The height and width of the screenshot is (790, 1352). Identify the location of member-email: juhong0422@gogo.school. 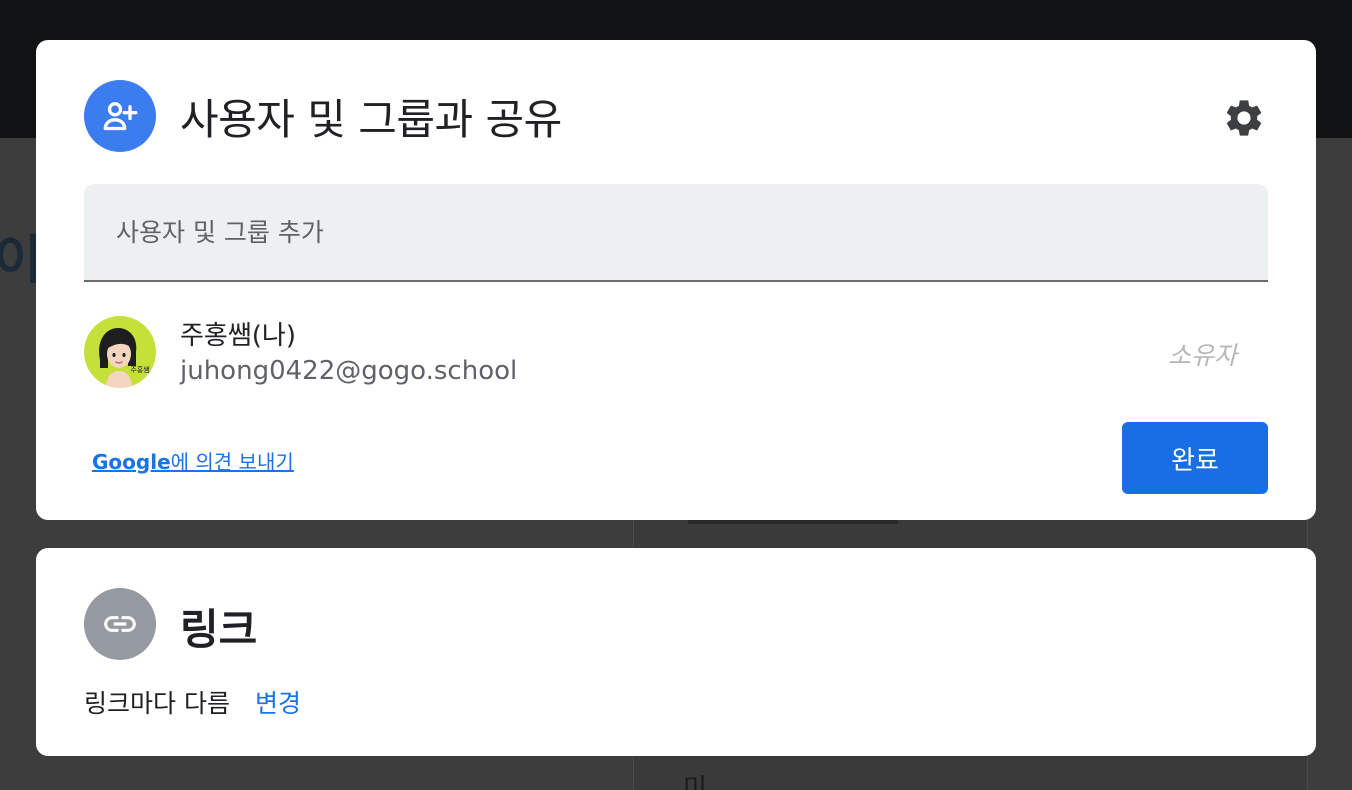
(349, 371).